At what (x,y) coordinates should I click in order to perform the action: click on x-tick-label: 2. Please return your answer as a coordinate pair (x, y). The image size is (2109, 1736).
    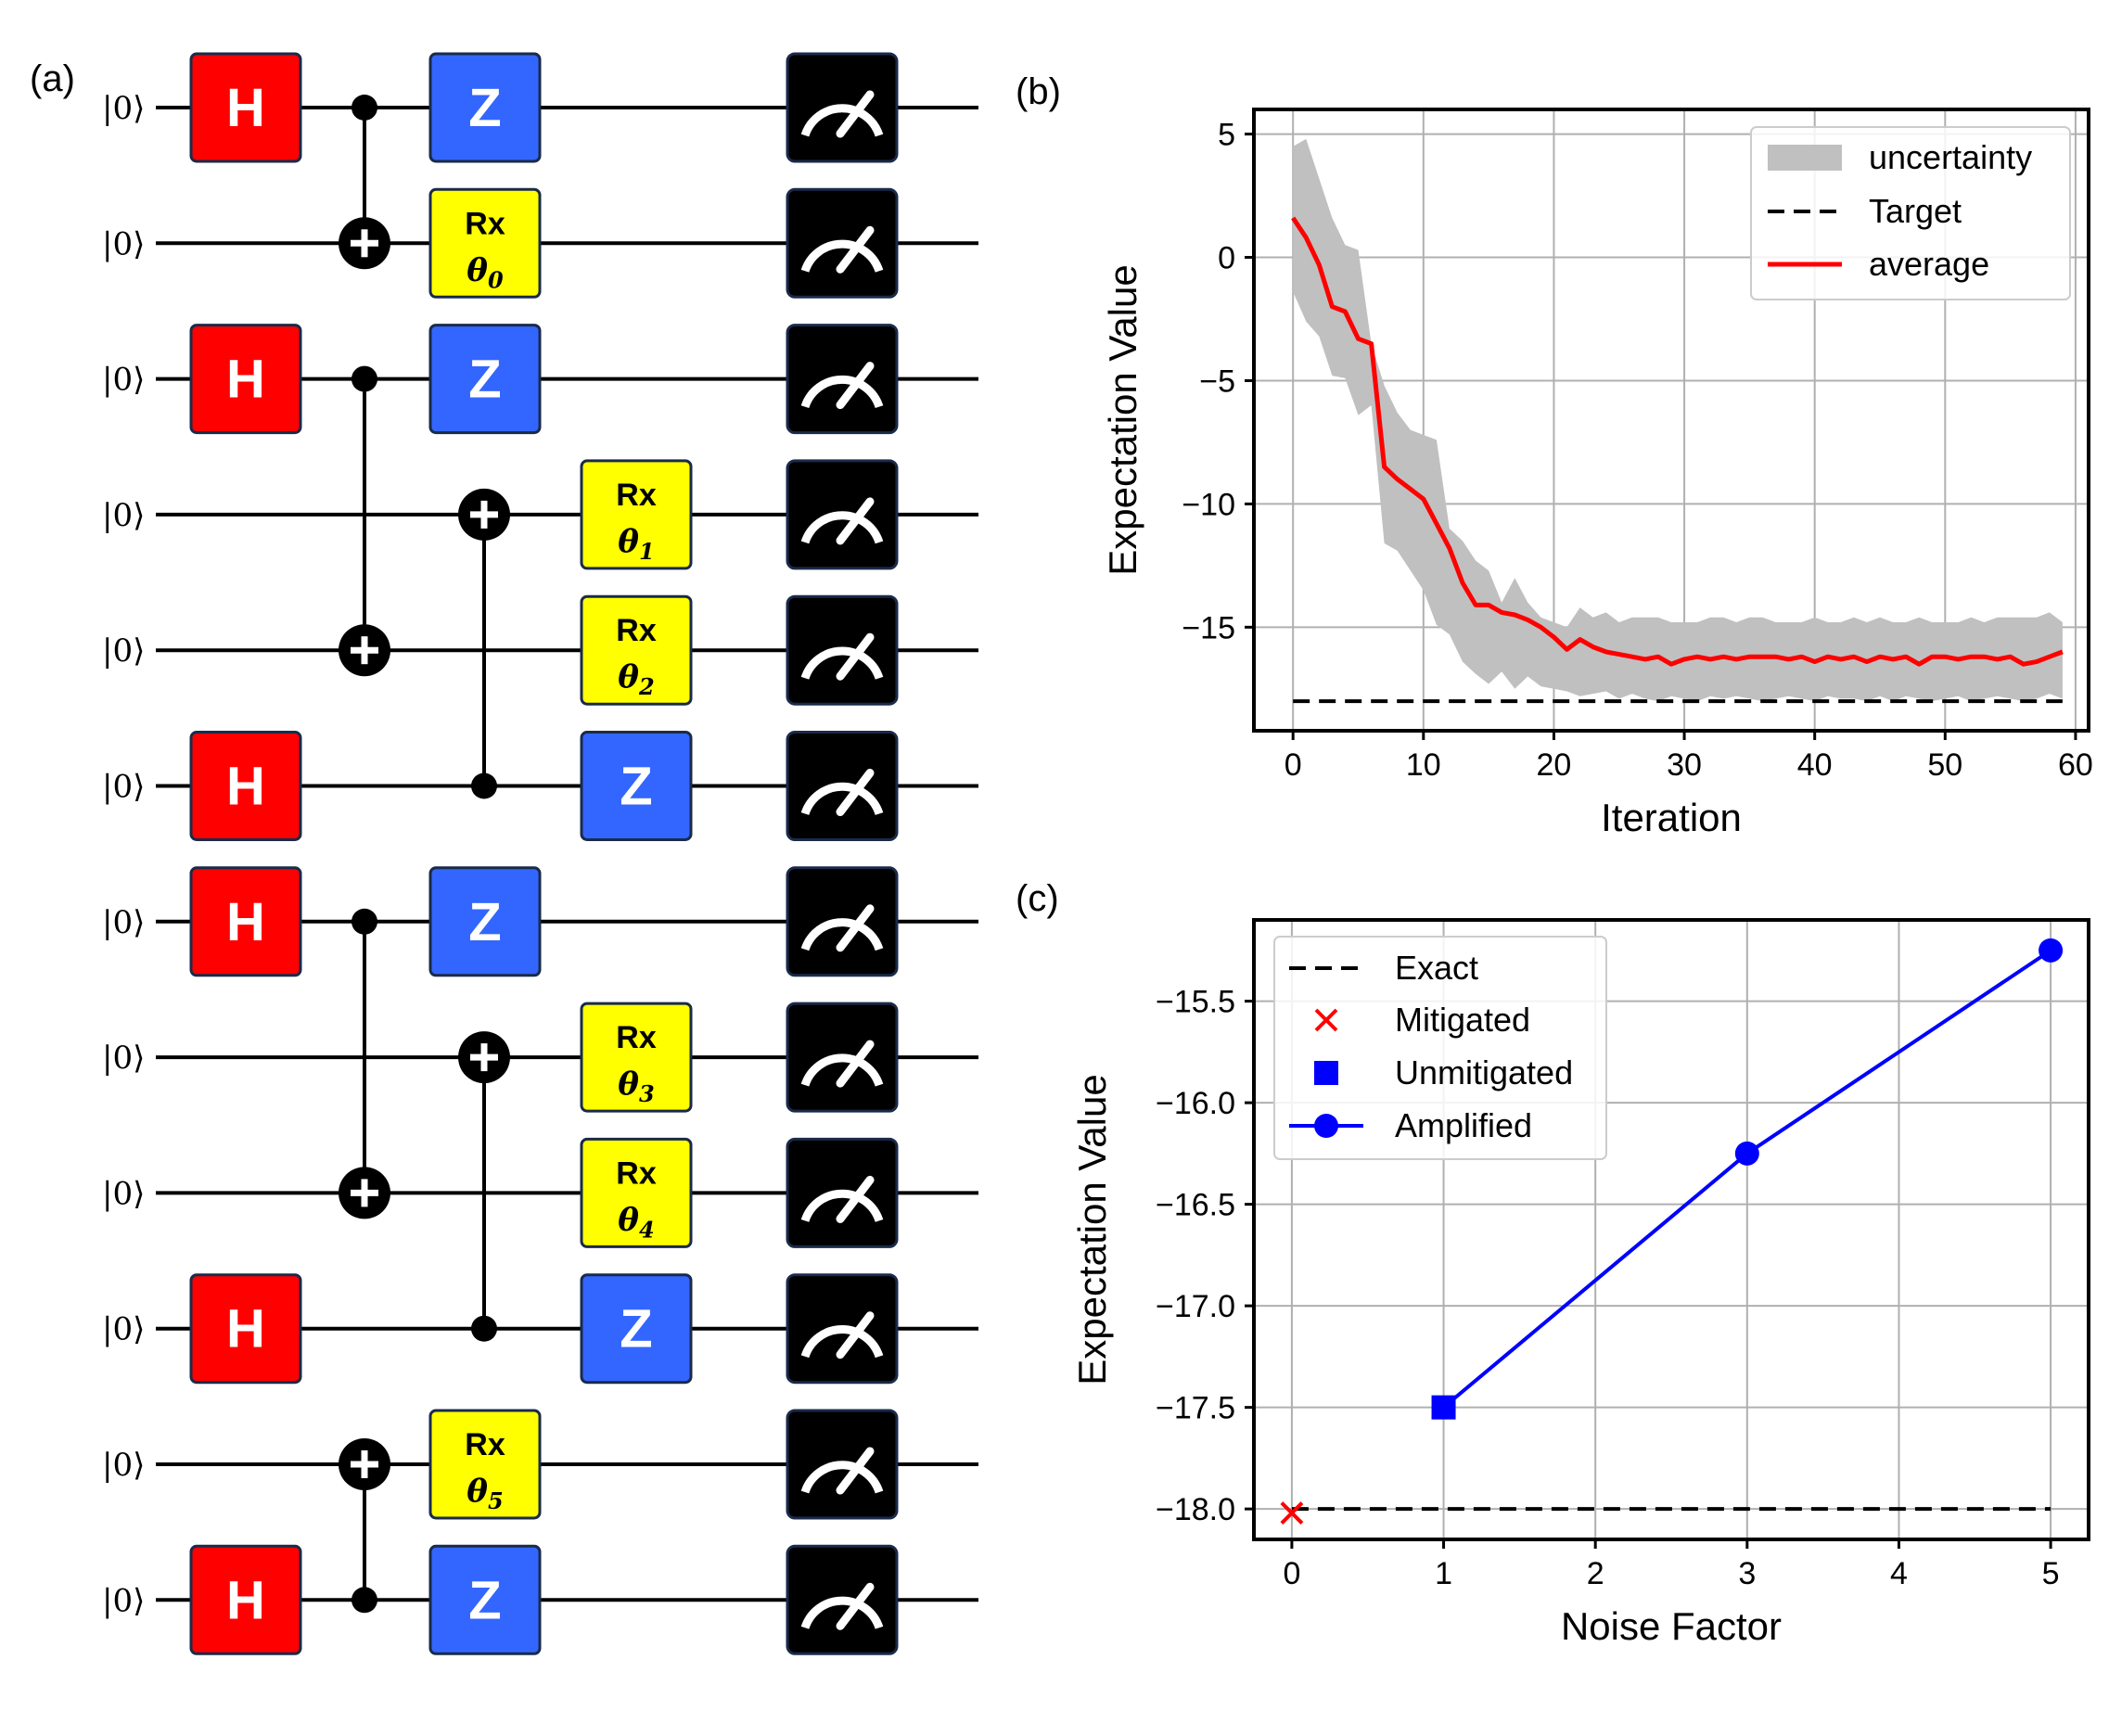
    Looking at the image, I should click on (1595, 1573).